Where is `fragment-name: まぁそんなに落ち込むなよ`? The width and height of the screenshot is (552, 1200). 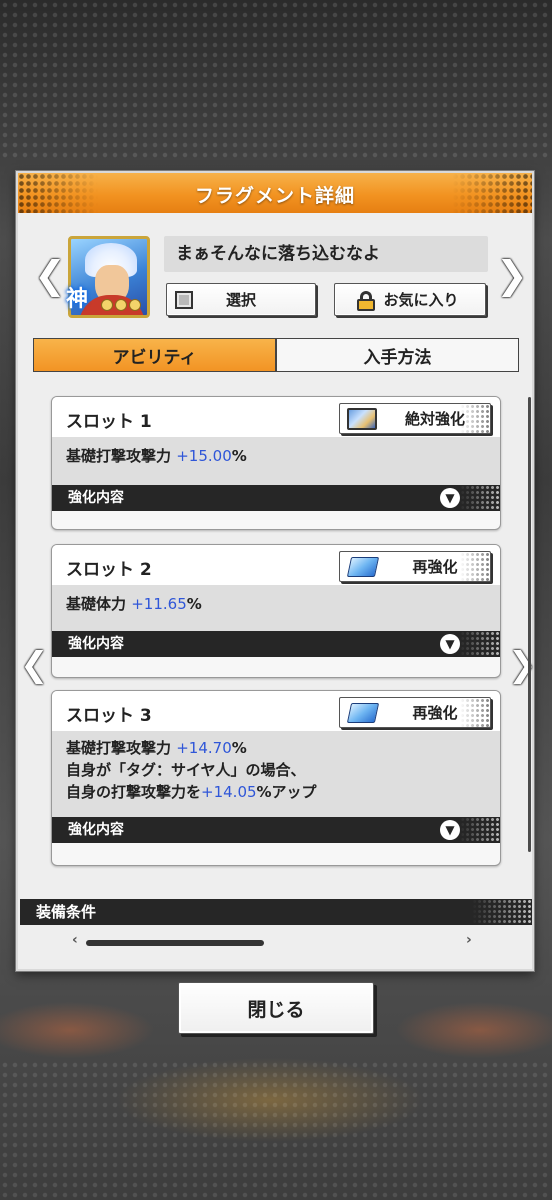
fragment-name: まぁそんなに落ち込むなよ is located at coordinates (326, 254).